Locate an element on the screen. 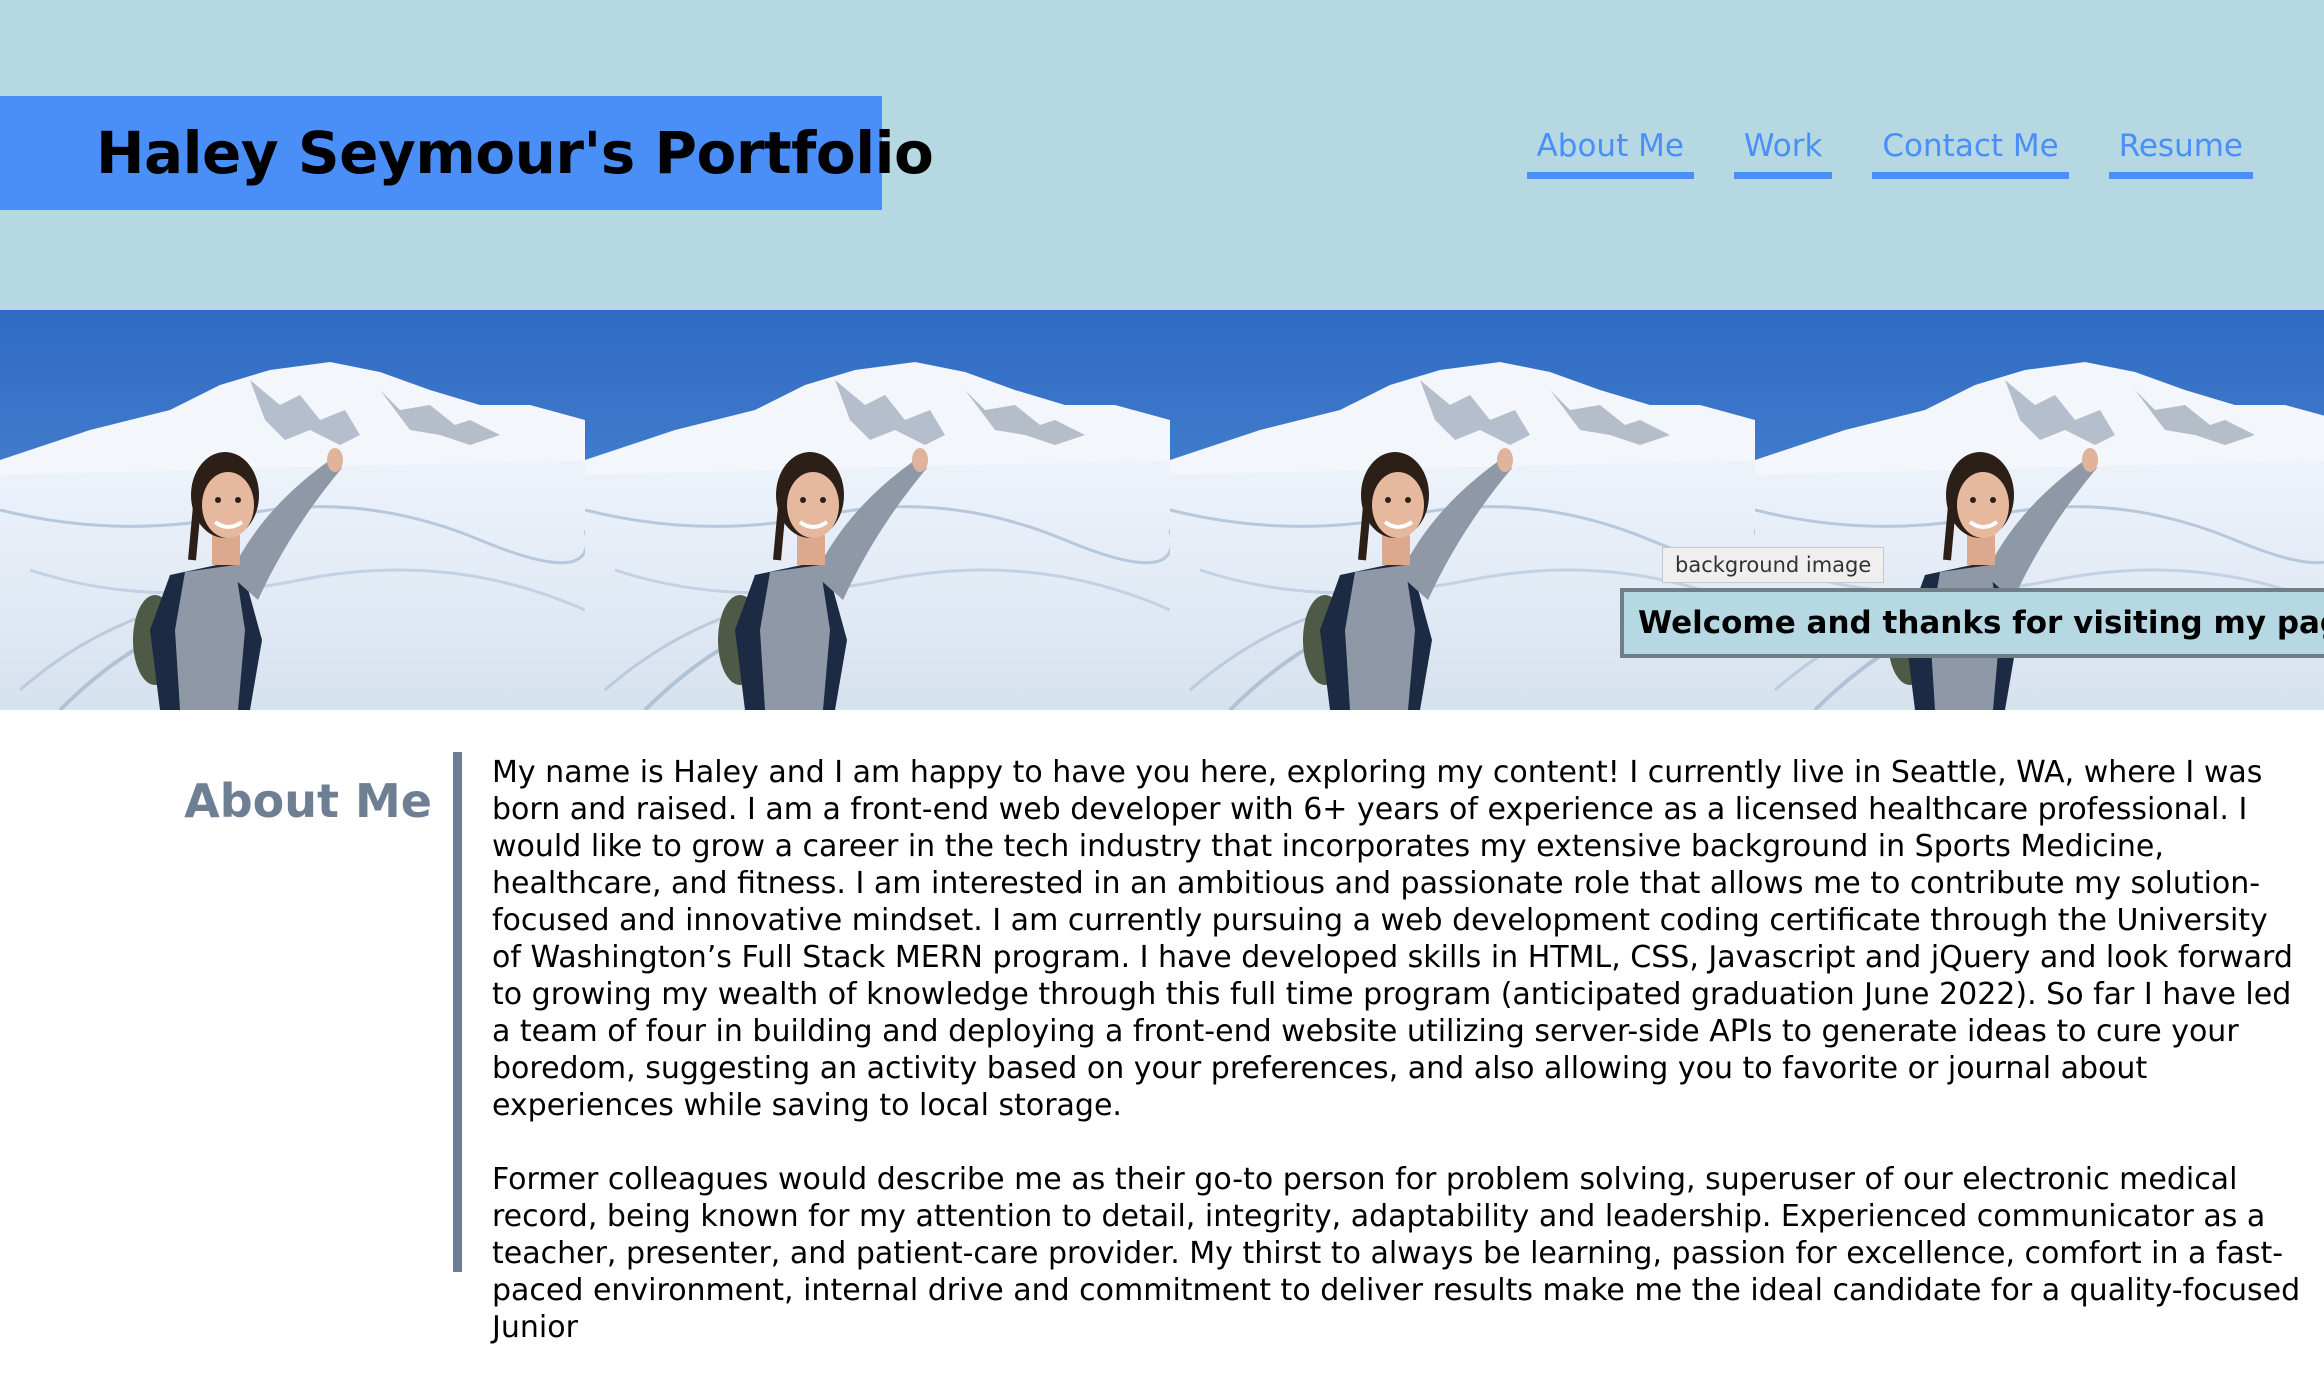 The image size is (2324, 1383). brand-banner: Haley Seymour's Portfolio is located at coordinates (467, 153).